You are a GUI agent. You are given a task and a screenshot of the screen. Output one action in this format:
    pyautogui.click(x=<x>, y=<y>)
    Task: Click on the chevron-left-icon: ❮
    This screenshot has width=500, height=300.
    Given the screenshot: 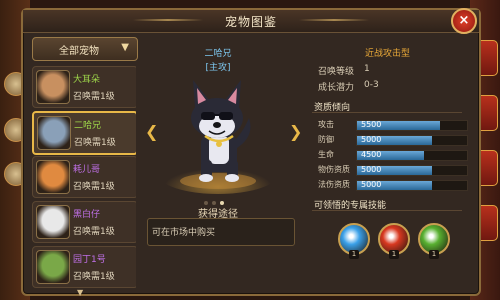 What is the action you would take?
    pyautogui.click(x=151, y=131)
    